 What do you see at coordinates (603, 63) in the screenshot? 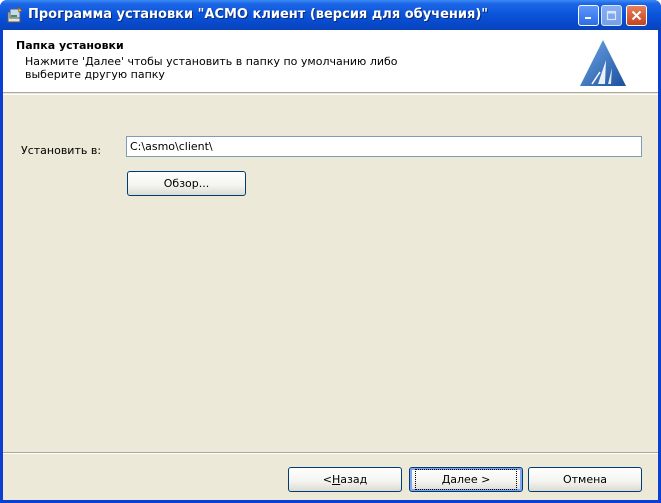
I see `asmo-logo-icon` at bounding box center [603, 63].